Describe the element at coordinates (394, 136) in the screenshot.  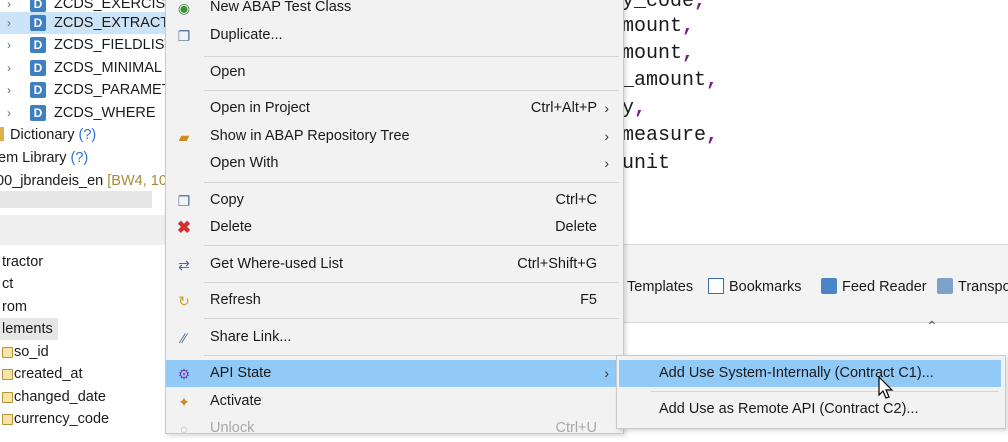
I see `menu-item-show-in-repository-tree: ▰ Show in ABAP Repository Tree ›` at that location.